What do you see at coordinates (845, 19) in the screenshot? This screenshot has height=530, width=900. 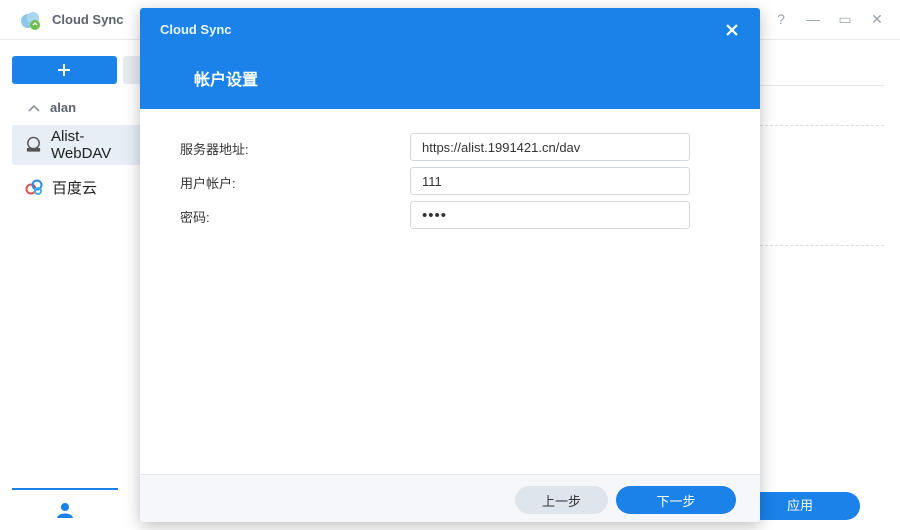 I see `maximize-icon: ▭` at bounding box center [845, 19].